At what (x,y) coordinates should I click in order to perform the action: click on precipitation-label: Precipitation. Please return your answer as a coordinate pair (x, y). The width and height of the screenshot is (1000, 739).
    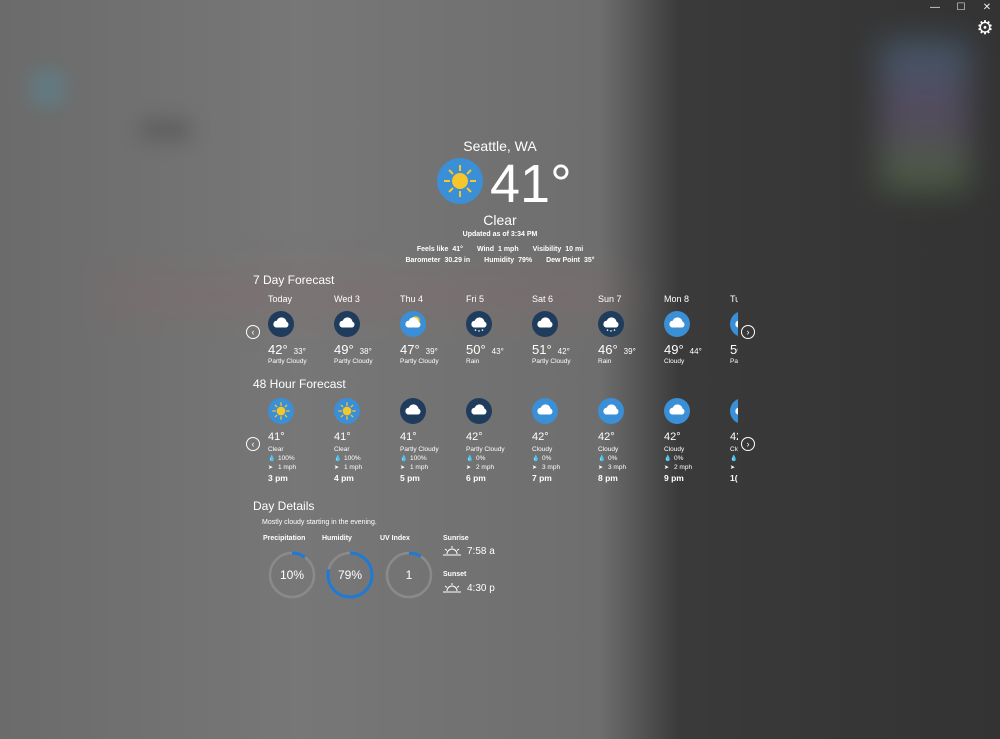
    Looking at the image, I should click on (284, 538).